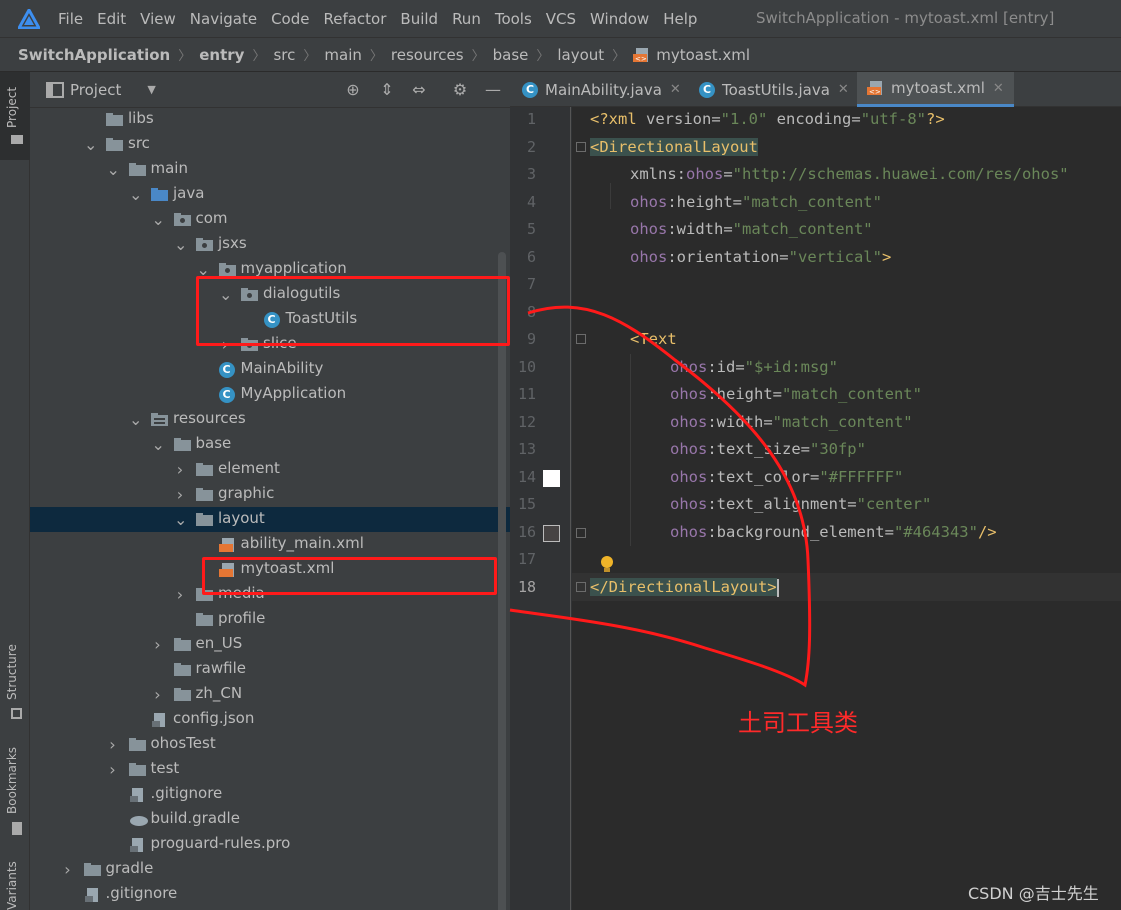 Image resolution: width=1121 pixels, height=910 pixels. What do you see at coordinates (220, 668) in the screenshot?
I see `tree-item-label: rawfile` at bounding box center [220, 668].